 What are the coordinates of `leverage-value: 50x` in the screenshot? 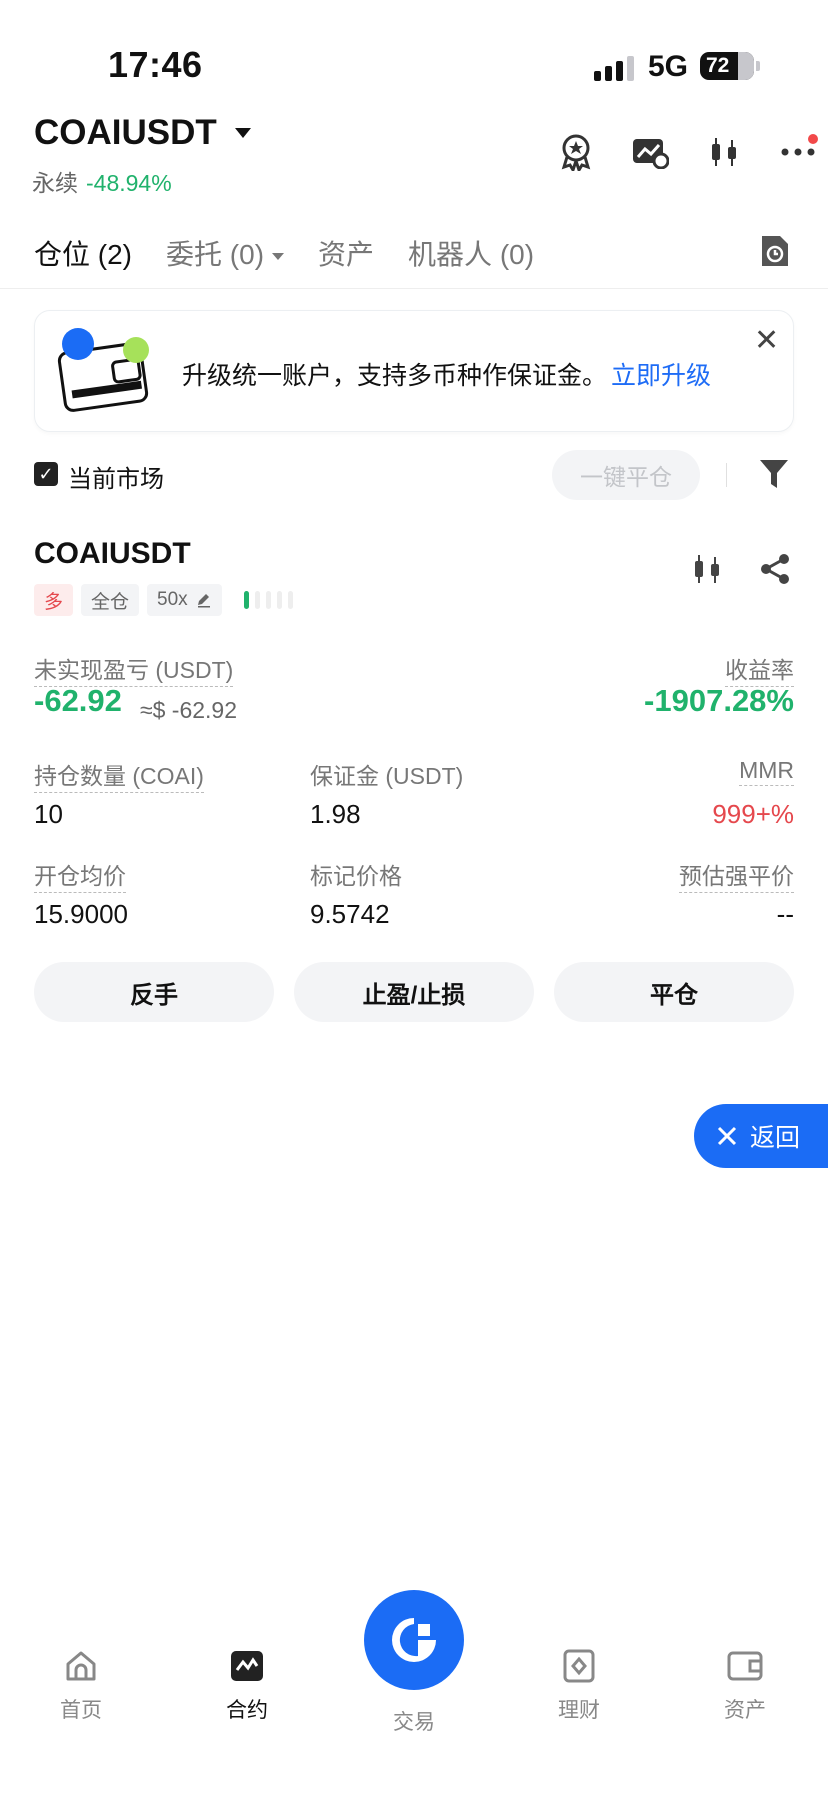 It's located at (172, 599).